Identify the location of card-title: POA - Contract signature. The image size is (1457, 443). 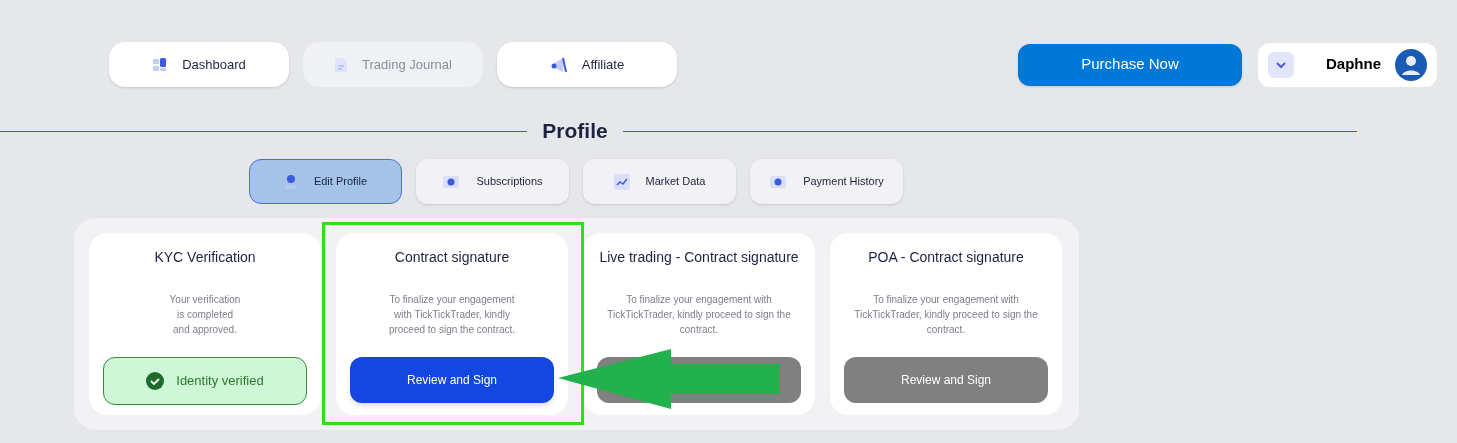
(946, 257).